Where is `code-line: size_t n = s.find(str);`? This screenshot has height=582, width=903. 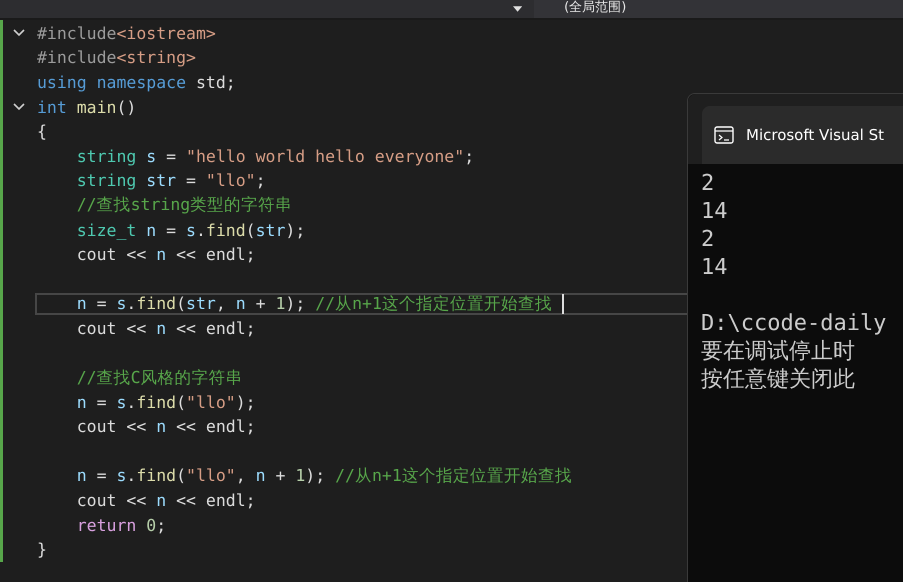
code-line: size_t n = s.find(str); is located at coordinates (191, 230).